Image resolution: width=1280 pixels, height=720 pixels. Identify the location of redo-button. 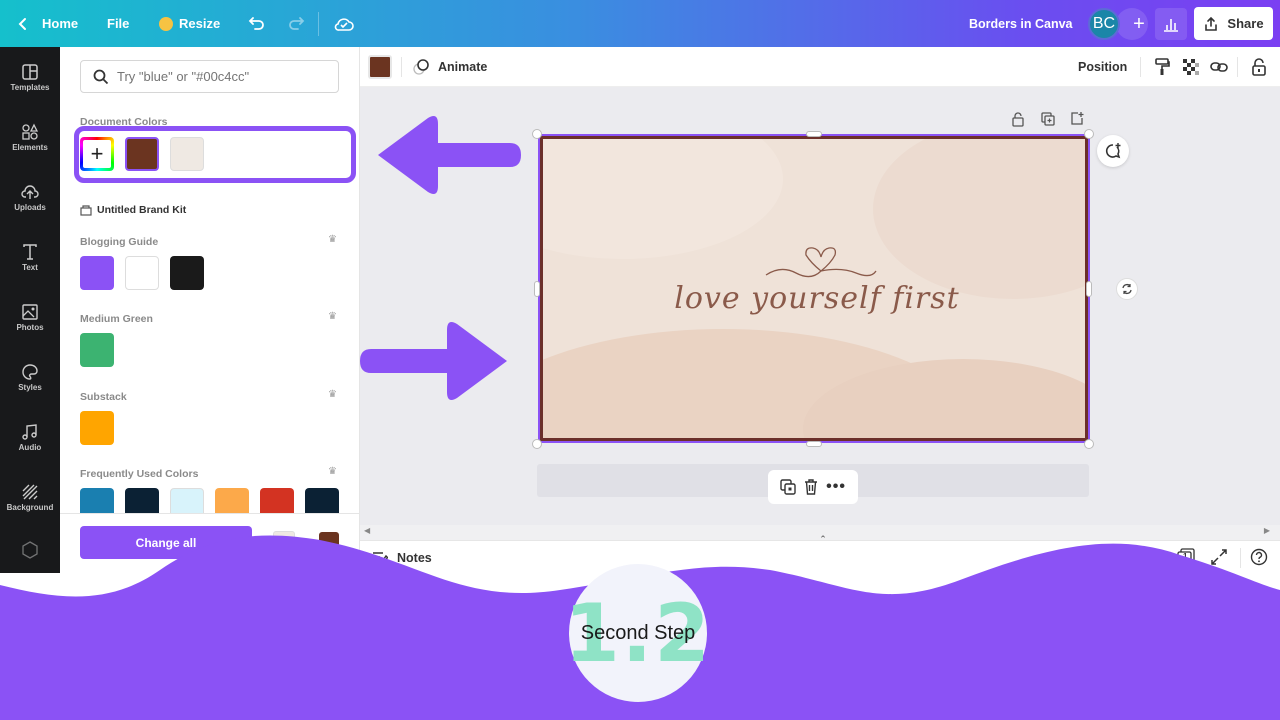
(296, 23).